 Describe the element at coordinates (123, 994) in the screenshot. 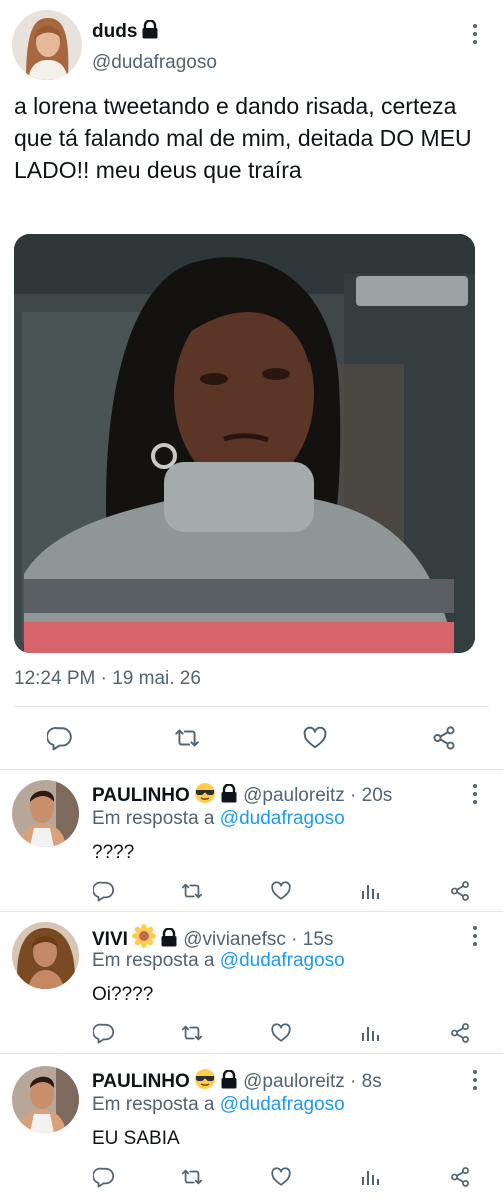

I see `reply-text: Oi????` at that location.